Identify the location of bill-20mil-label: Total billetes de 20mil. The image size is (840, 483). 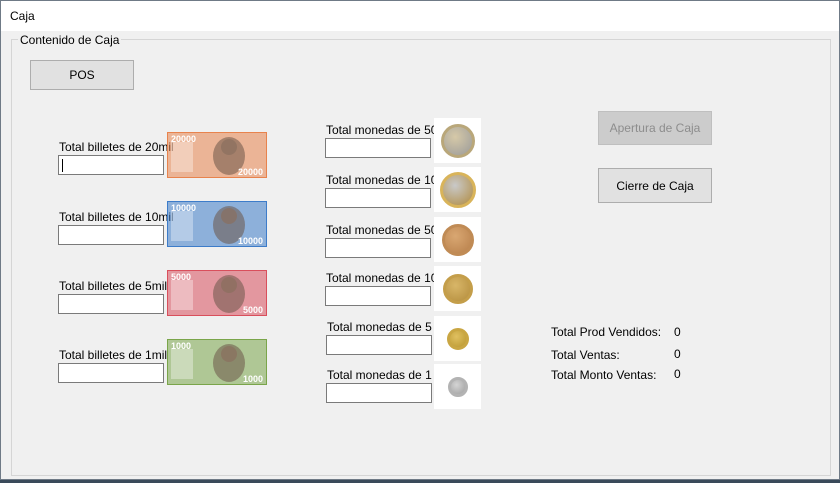
(116, 147).